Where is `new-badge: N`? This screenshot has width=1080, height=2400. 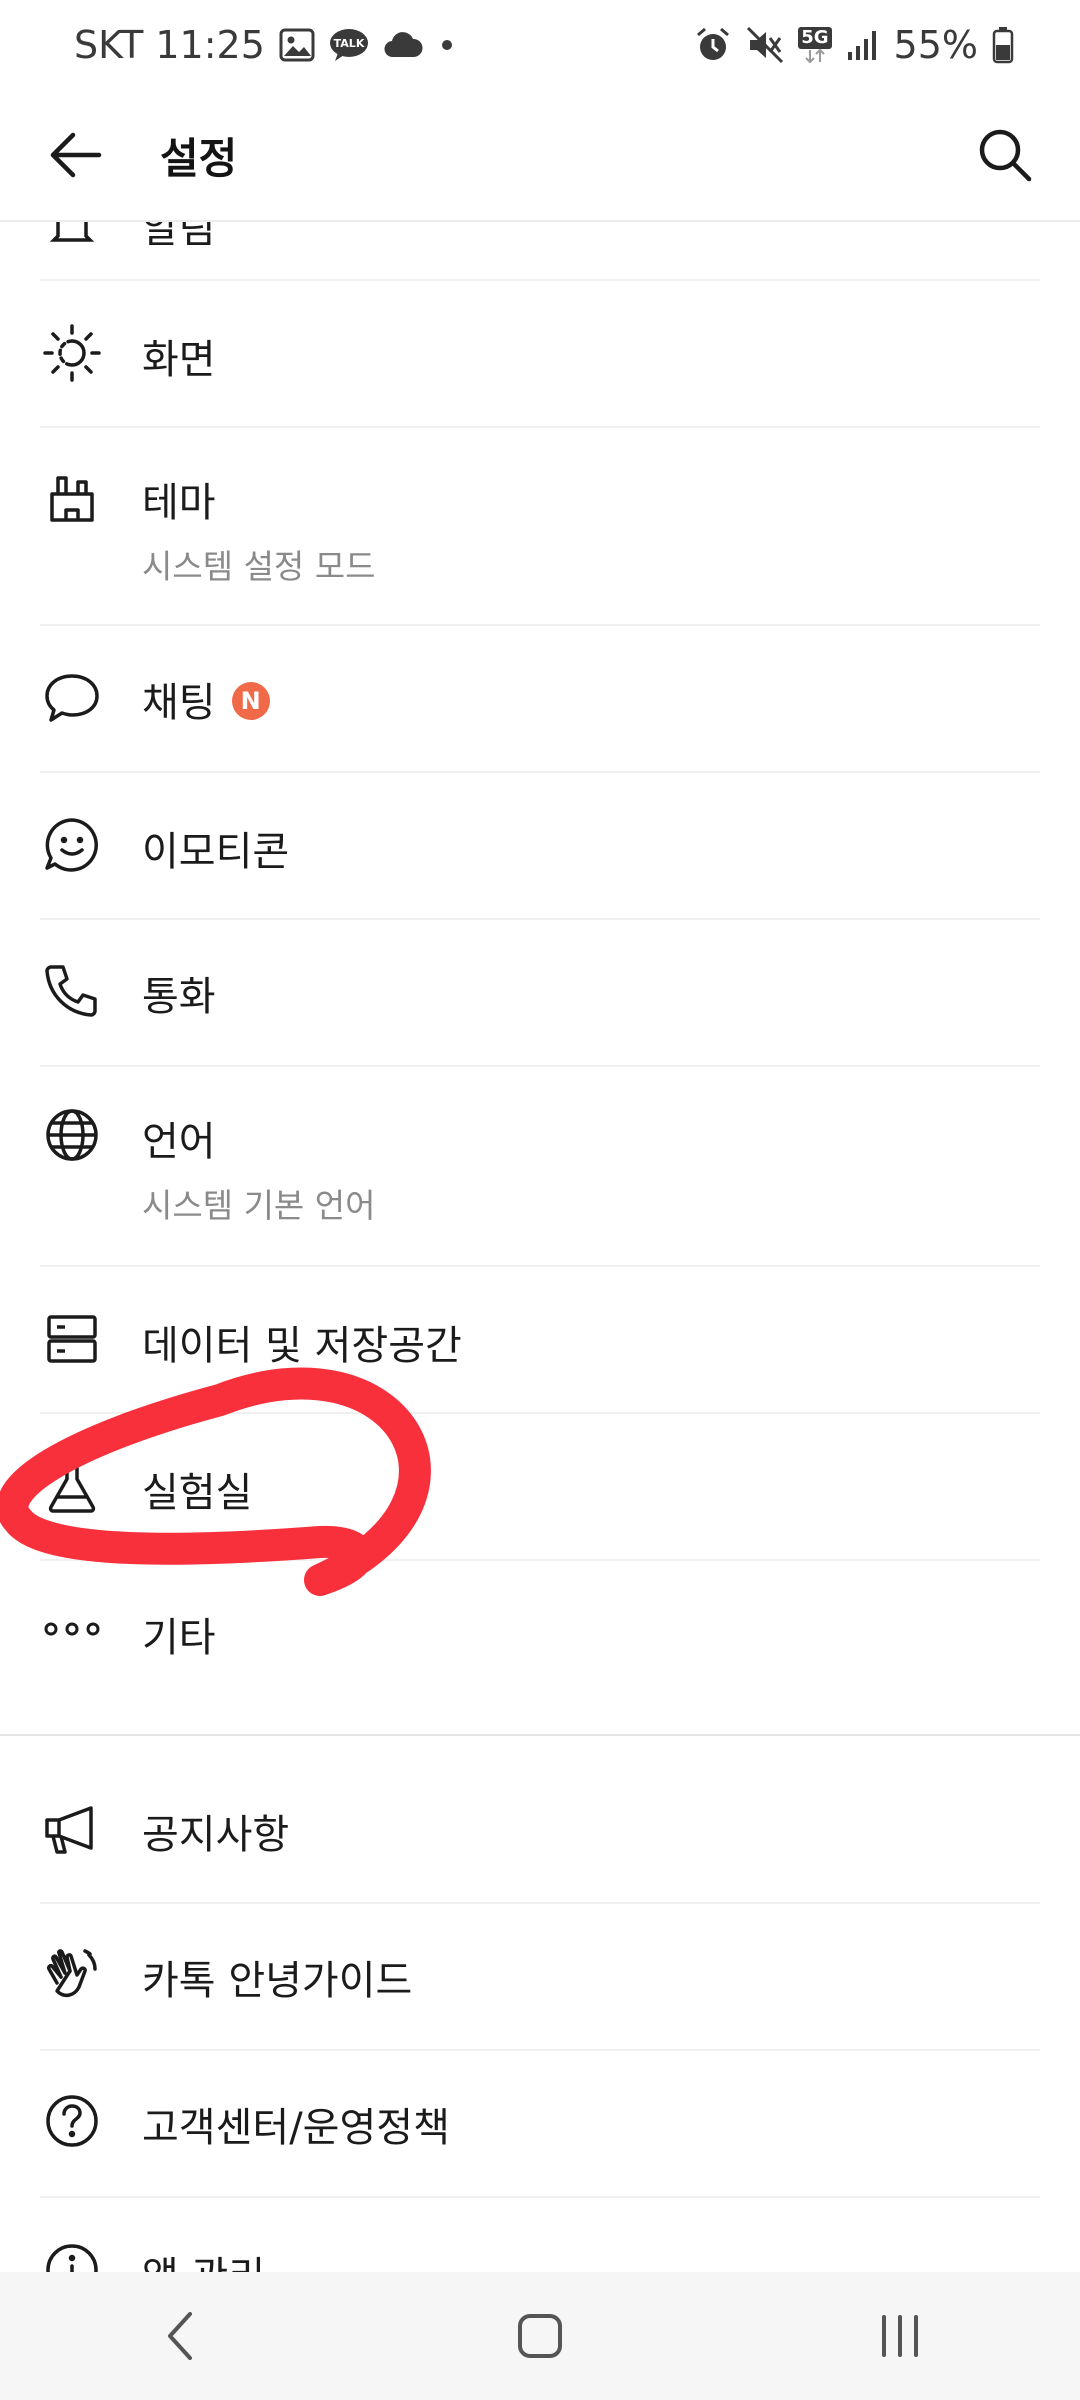 new-badge: N is located at coordinates (250, 701).